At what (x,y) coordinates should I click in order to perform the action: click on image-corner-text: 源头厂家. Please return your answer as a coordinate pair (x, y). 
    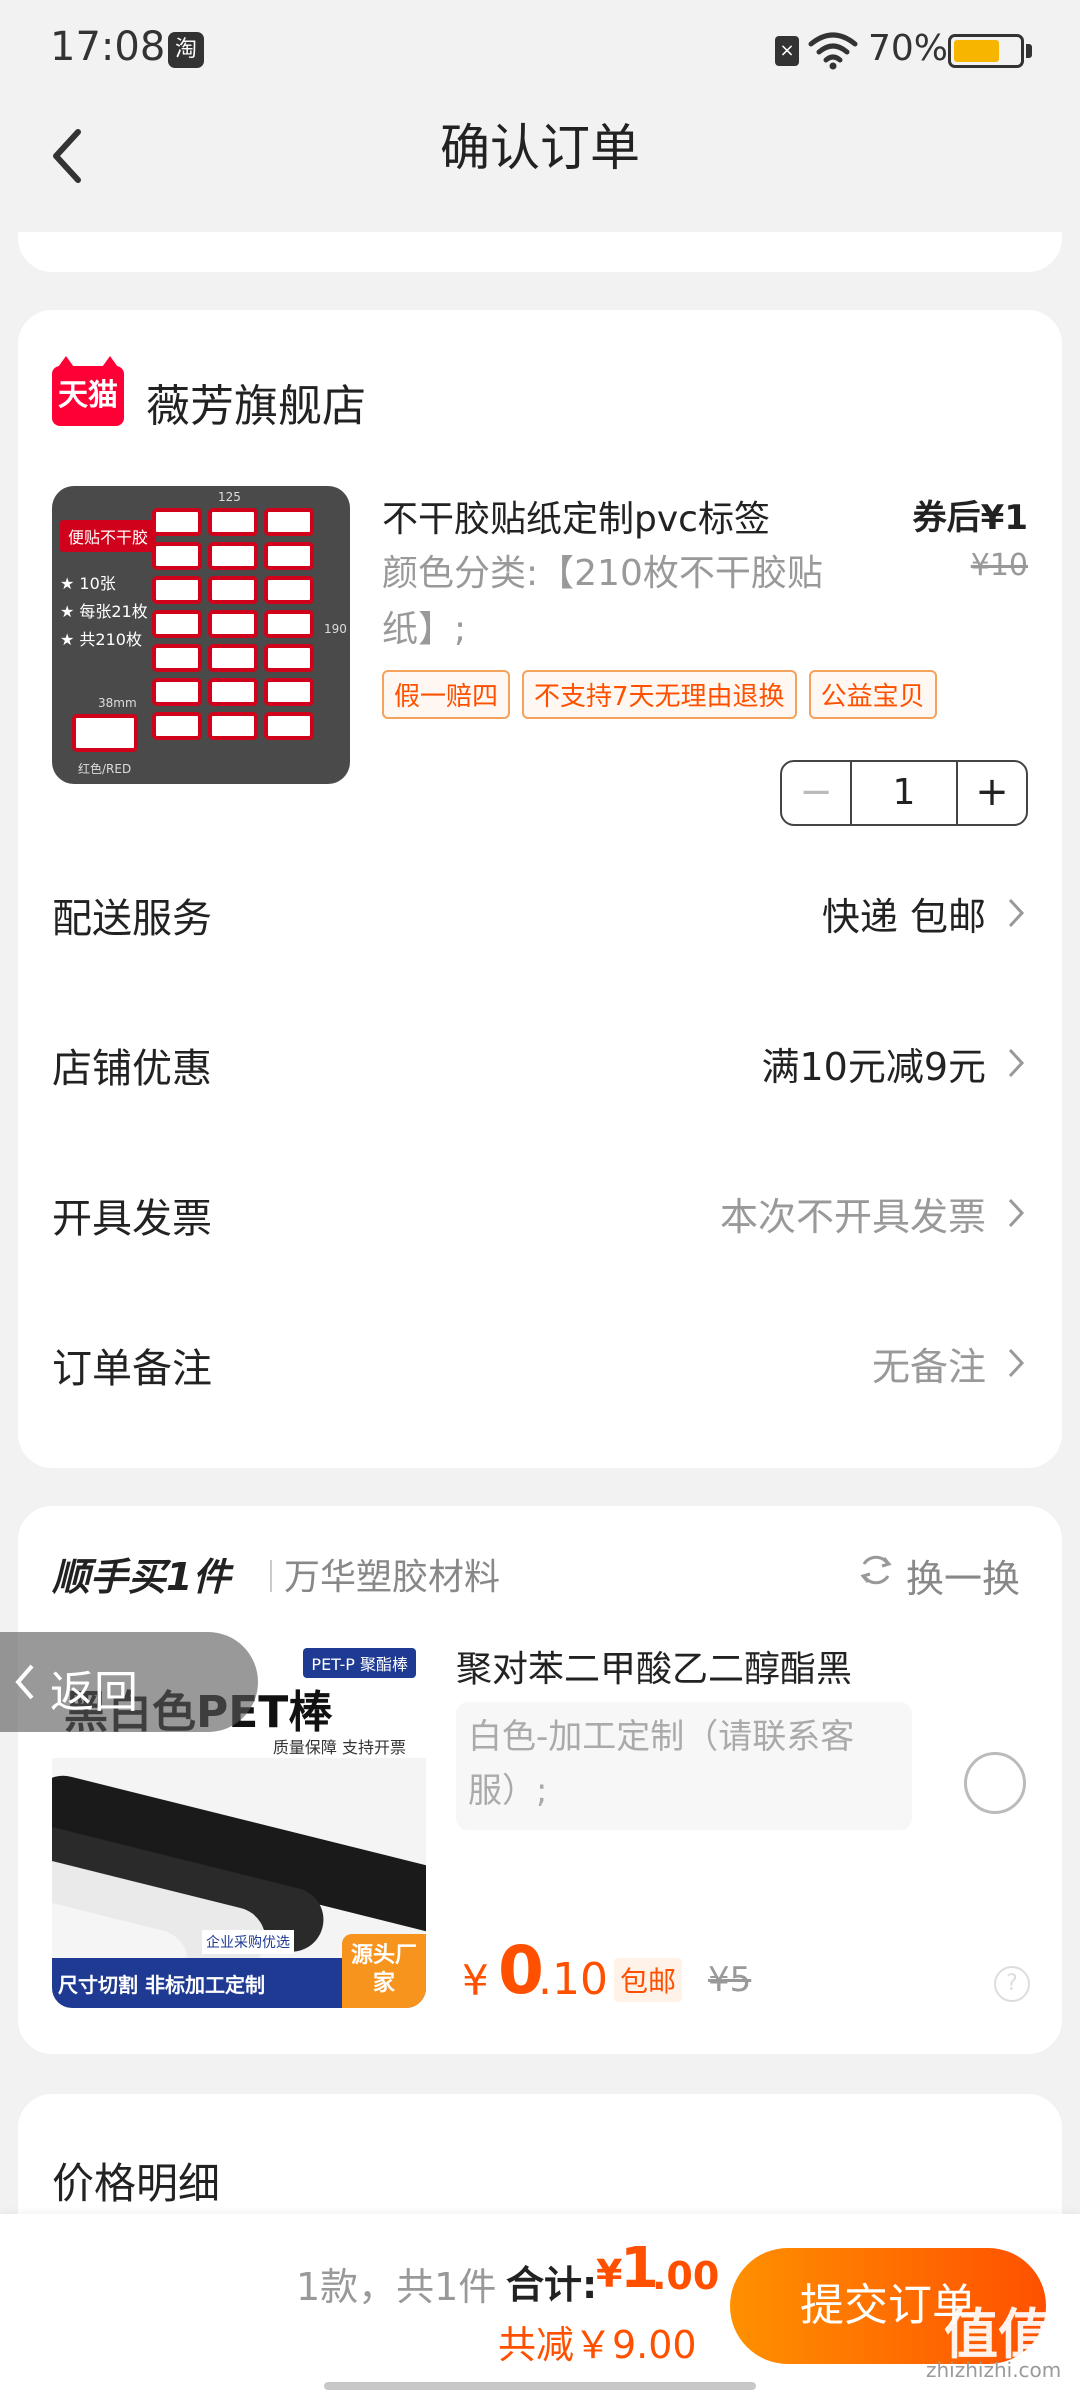
    Looking at the image, I should click on (383, 1969).